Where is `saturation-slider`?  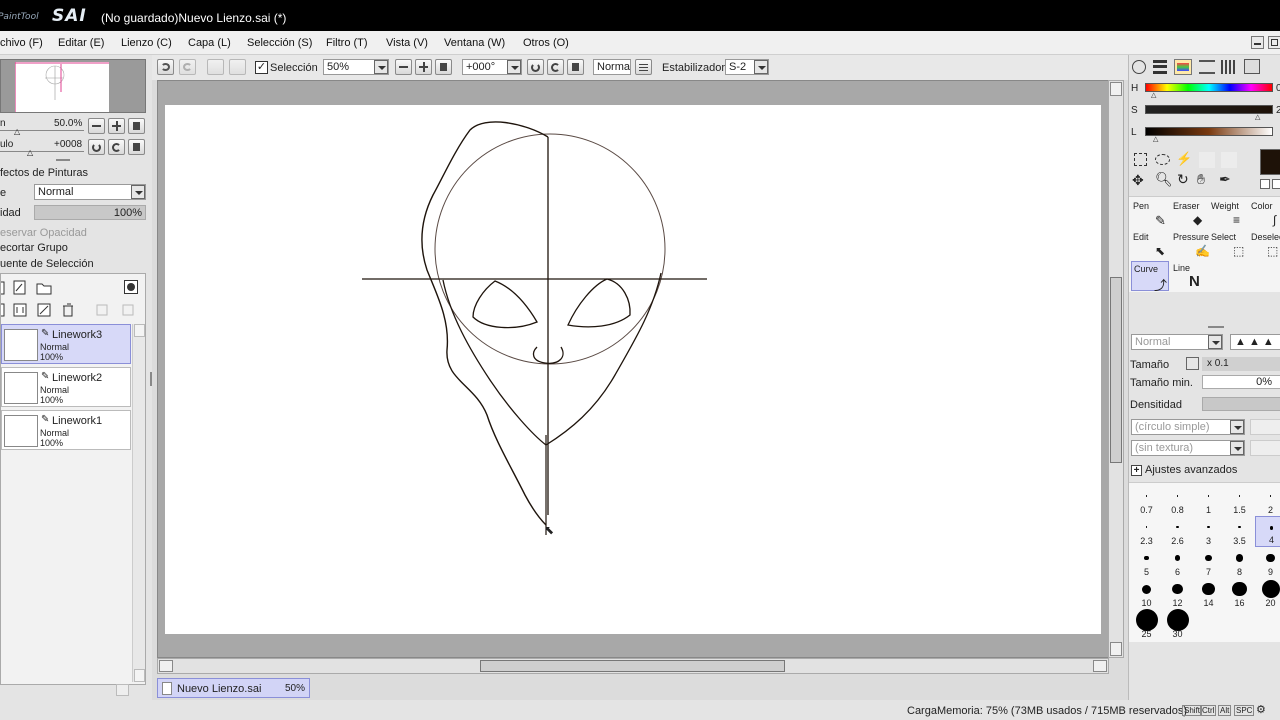
saturation-slider is located at coordinates (1209, 109).